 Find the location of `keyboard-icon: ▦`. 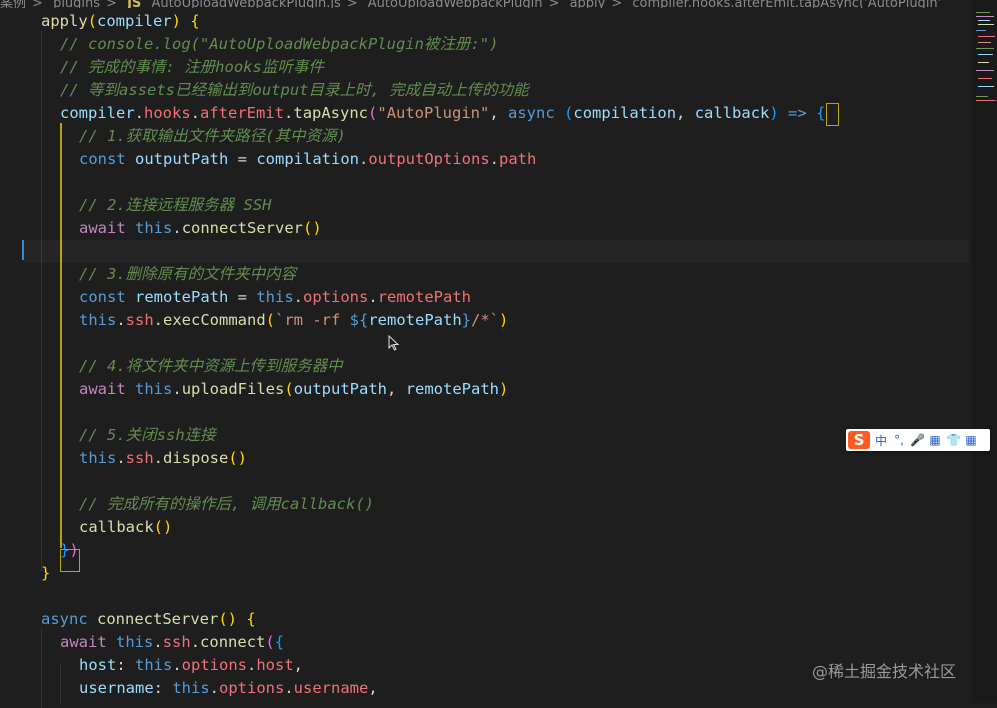

keyboard-icon: ▦ is located at coordinates (935, 440).